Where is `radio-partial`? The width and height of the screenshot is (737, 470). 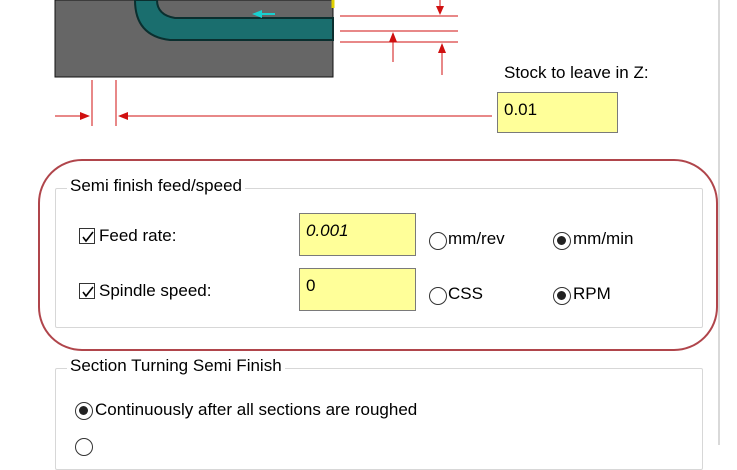 radio-partial is located at coordinates (84, 447).